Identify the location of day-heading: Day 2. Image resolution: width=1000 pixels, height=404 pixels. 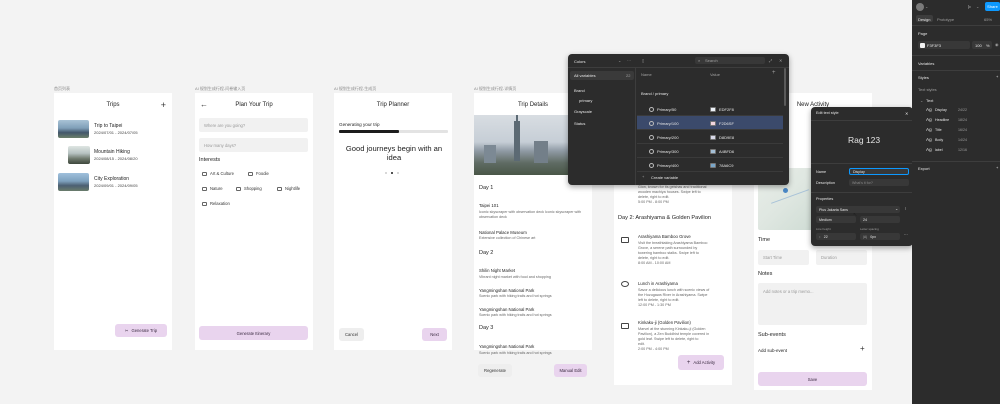
(486, 253).